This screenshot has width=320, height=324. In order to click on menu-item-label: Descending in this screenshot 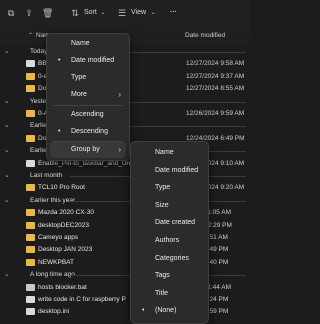, I will do `click(89, 131)`.